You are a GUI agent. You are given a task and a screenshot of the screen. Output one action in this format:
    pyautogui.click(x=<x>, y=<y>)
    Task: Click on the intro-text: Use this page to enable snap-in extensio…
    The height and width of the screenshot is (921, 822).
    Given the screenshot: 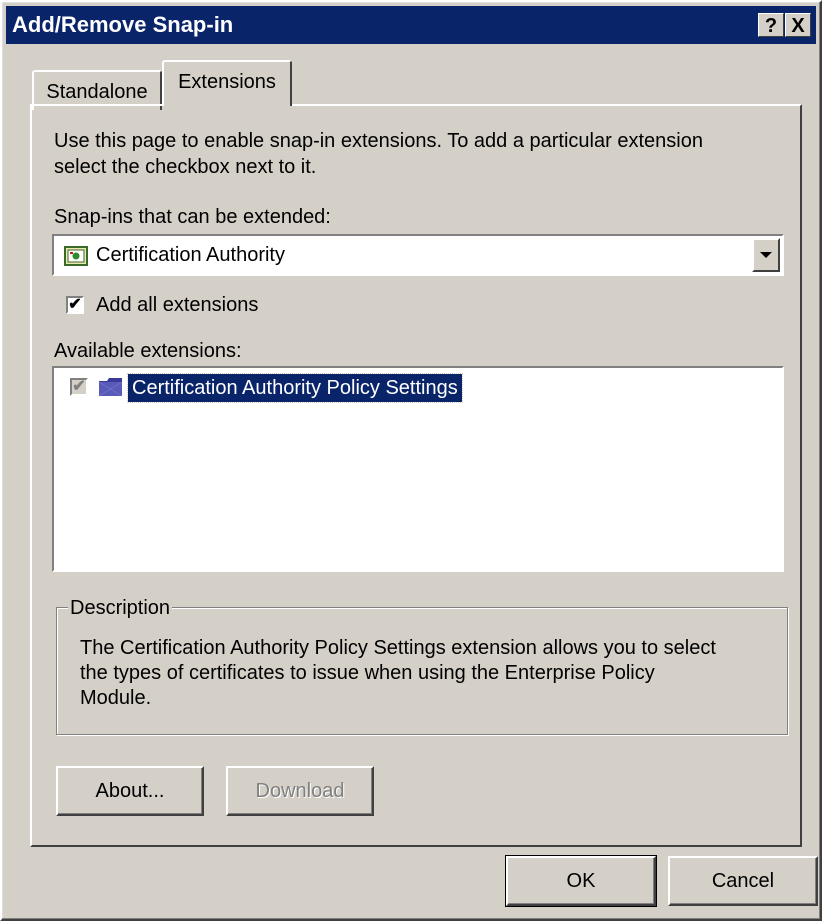 What is the action you would take?
    pyautogui.click(x=419, y=154)
    